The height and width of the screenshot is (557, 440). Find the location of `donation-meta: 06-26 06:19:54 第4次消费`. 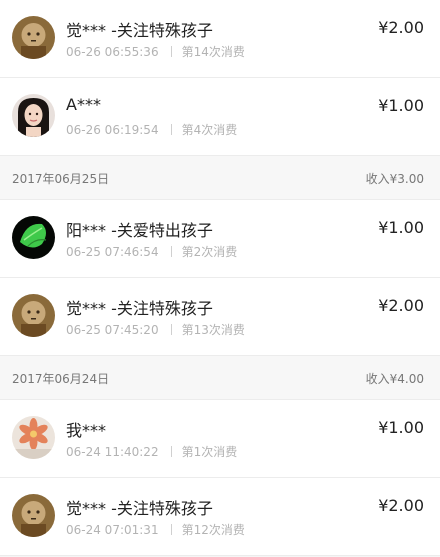

donation-meta: 06-26 06:19:54 第4次消费 is located at coordinates (151, 129).